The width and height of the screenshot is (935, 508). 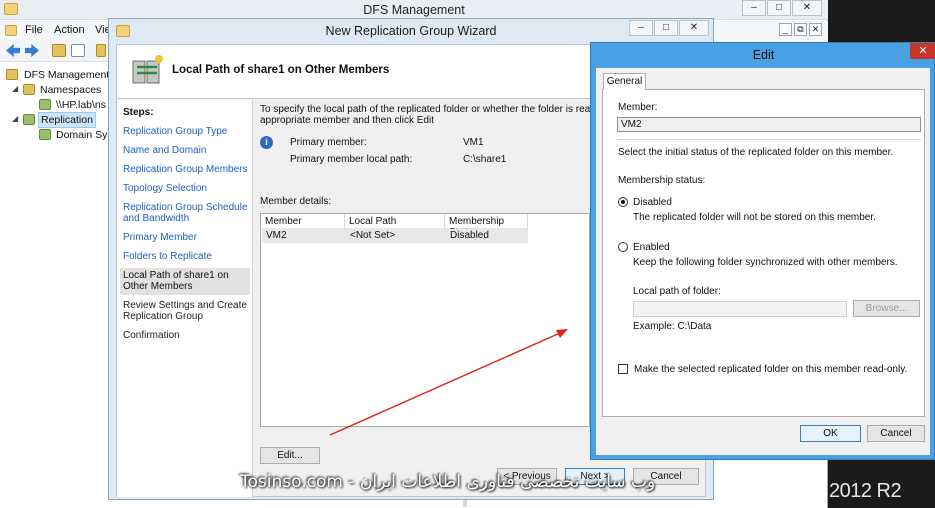 I want to click on step-confirmation: Confirmation, so click(x=151, y=335).